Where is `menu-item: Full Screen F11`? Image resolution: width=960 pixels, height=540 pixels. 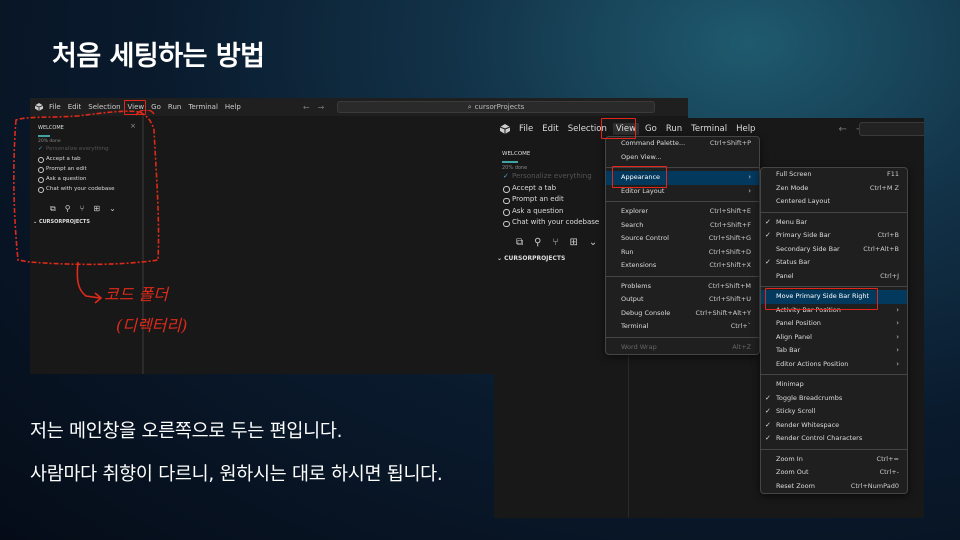 menu-item: Full Screen F11 is located at coordinates (834, 175).